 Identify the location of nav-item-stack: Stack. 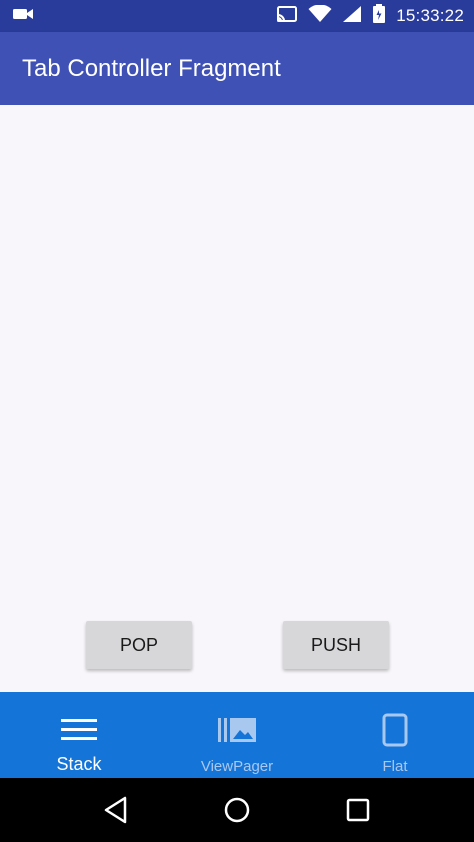
(79, 735).